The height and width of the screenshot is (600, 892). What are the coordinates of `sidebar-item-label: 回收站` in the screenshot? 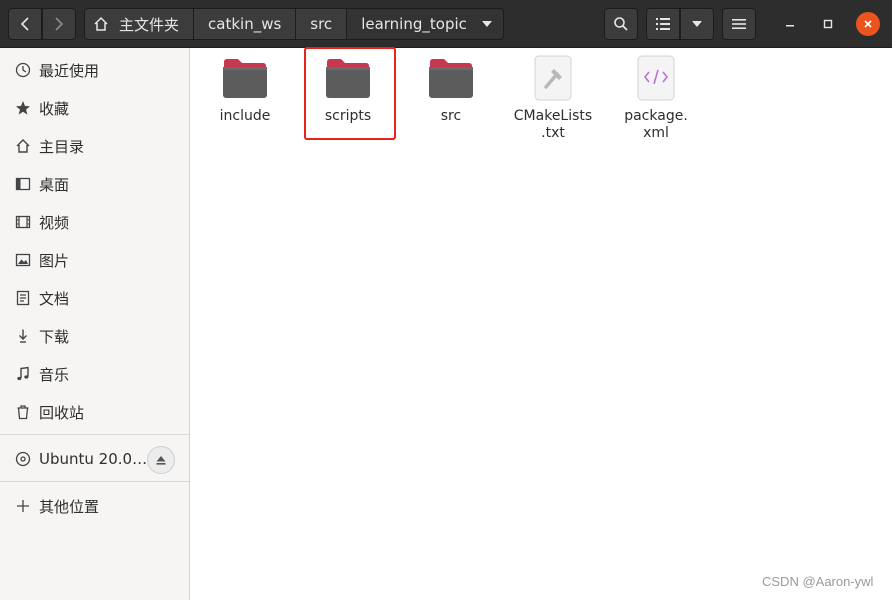 It's located at (62, 412).